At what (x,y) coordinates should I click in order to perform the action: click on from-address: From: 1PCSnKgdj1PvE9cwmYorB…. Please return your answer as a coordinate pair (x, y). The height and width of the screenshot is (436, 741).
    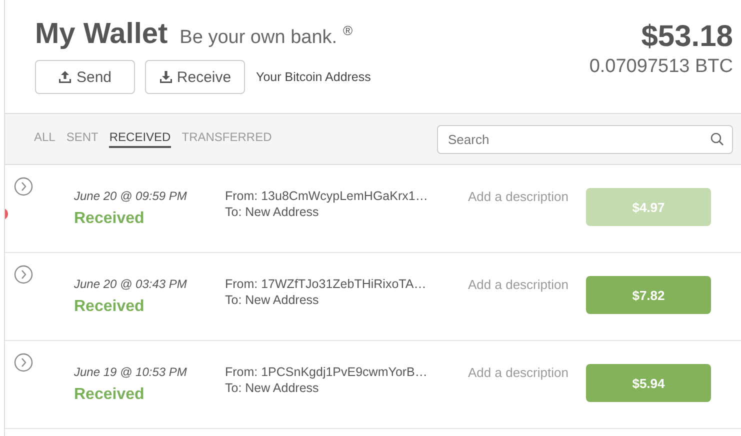
    Looking at the image, I should click on (326, 372).